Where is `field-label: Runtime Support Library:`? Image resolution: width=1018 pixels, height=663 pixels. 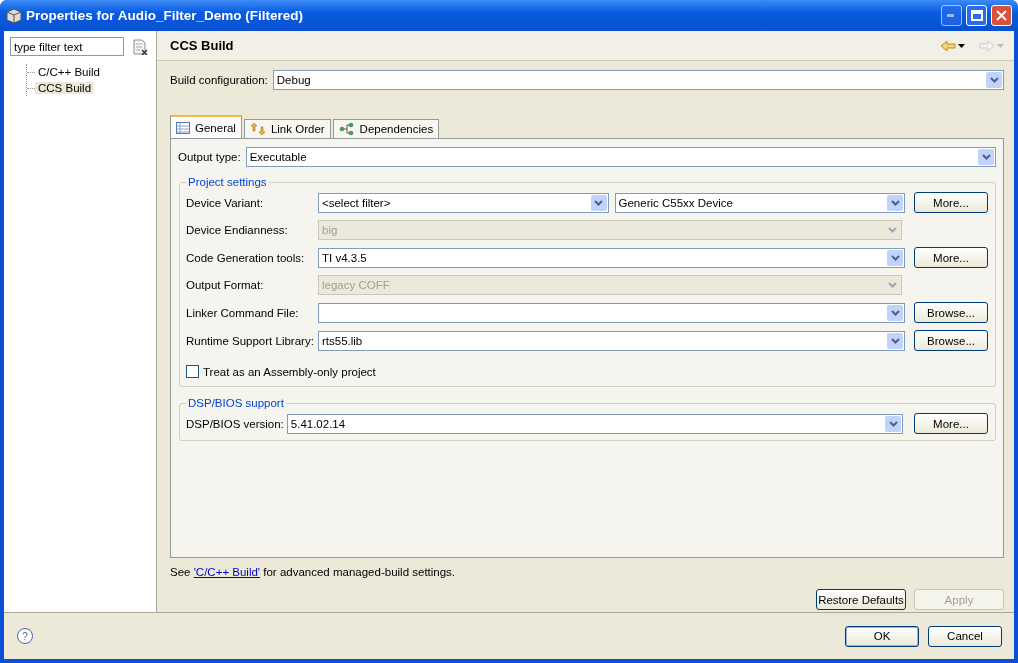 field-label: Runtime Support Library: is located at coordinates (249, 340).